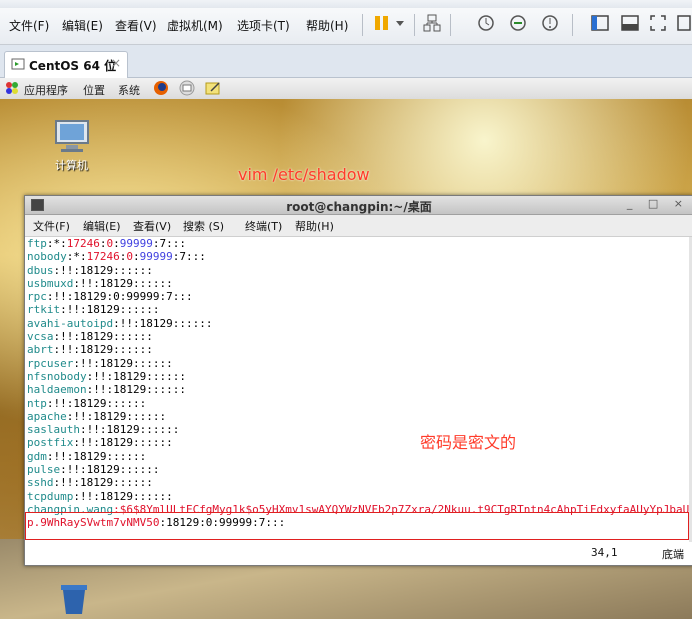 This screenshot has height=619, width=692. What do you see at coordinates (658, 23) in the screenshot?
I see `fullscreen-icon` at bounding box center [658, 23].